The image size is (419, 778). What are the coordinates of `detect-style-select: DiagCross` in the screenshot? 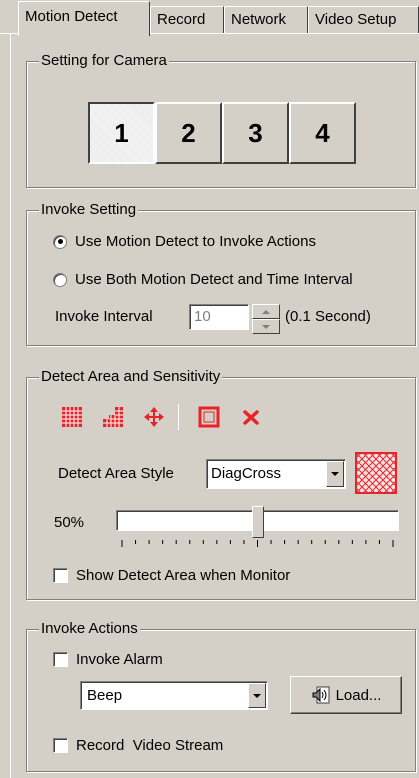 It's located at (276, 474).